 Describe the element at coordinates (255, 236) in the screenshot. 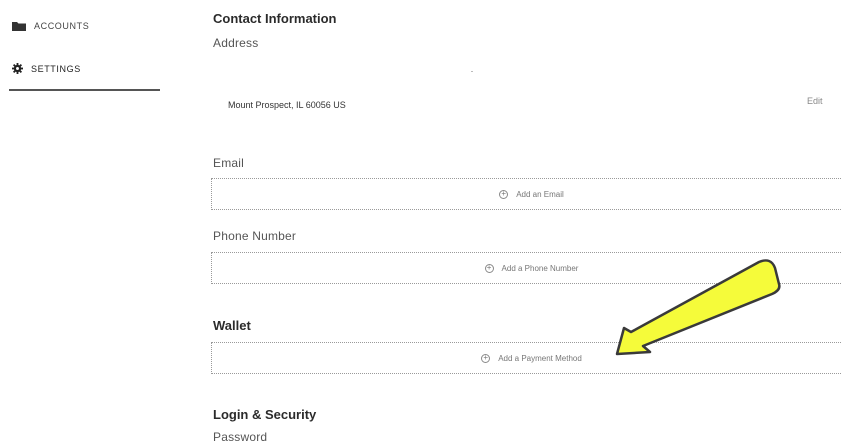

I see `phone-number-label: Phone Number` at that location.